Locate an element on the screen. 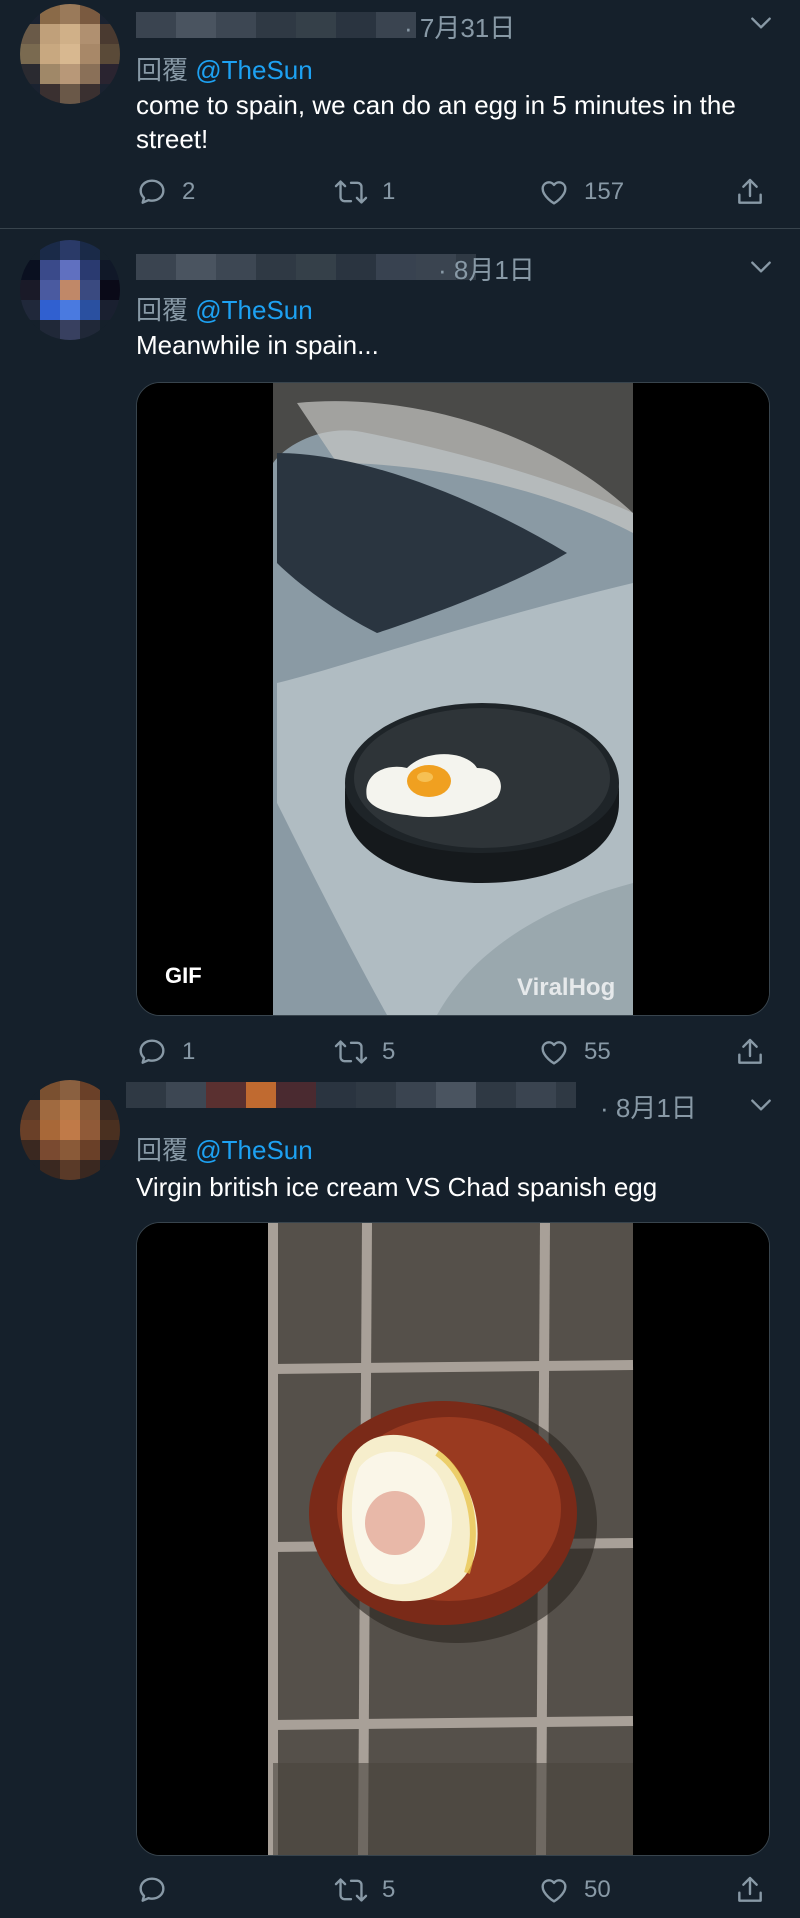  watermark-label: ViralHog is located at coordinates (566, 987).